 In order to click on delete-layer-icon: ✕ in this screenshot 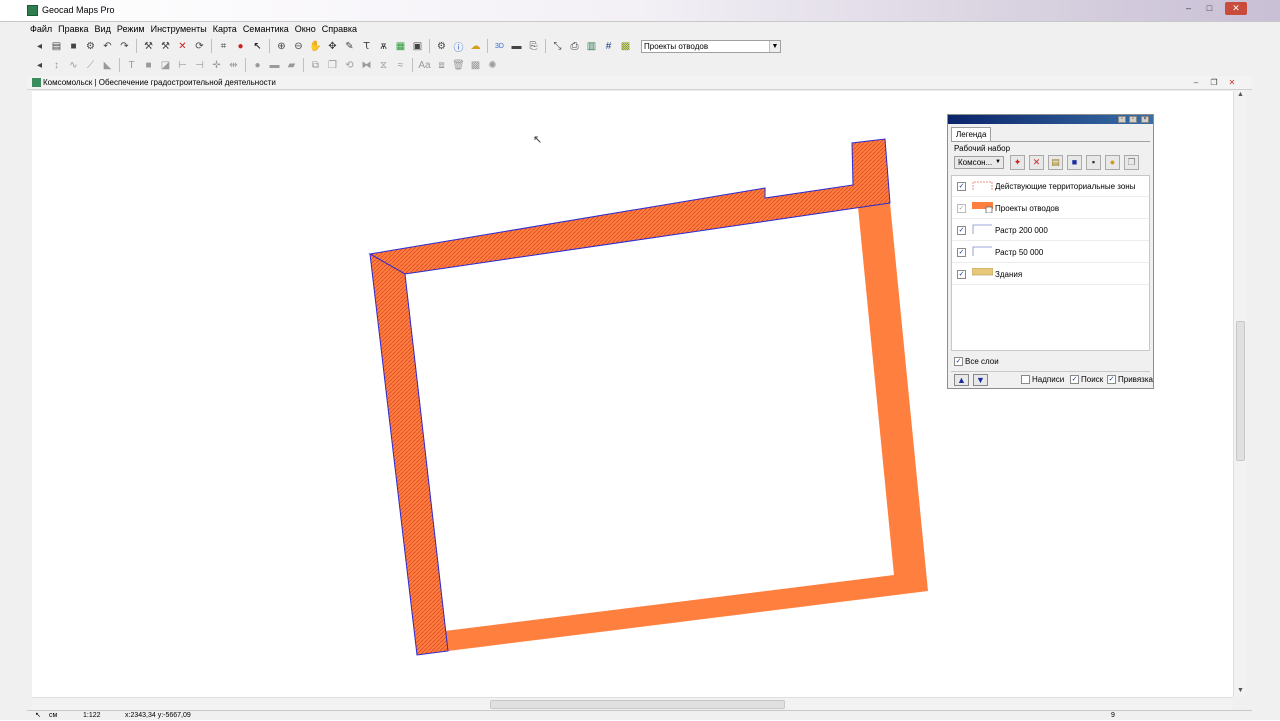, I will do `click(1036, 162)`.